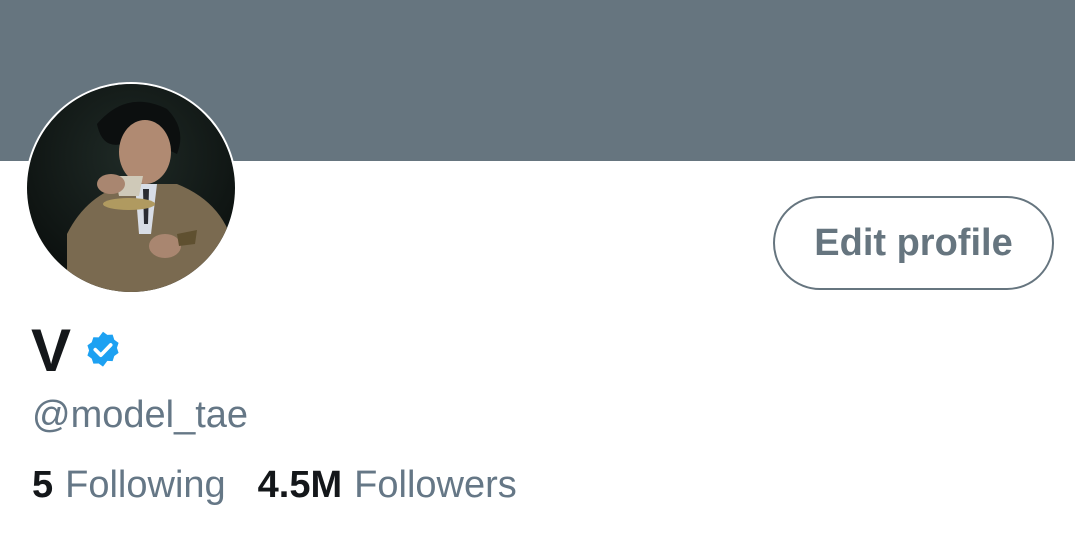  I want to click on followers-stat: 4.5M Followers, so click(387, 485).